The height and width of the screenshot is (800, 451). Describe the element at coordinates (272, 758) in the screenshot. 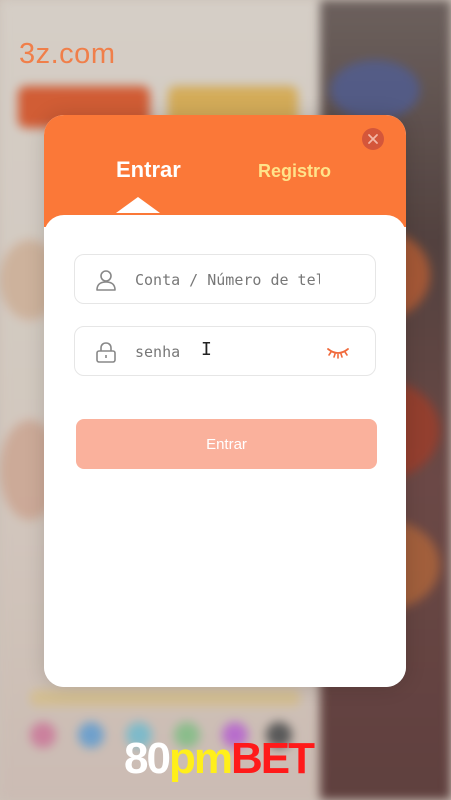

I see `brand-part-3: BET` at that location.